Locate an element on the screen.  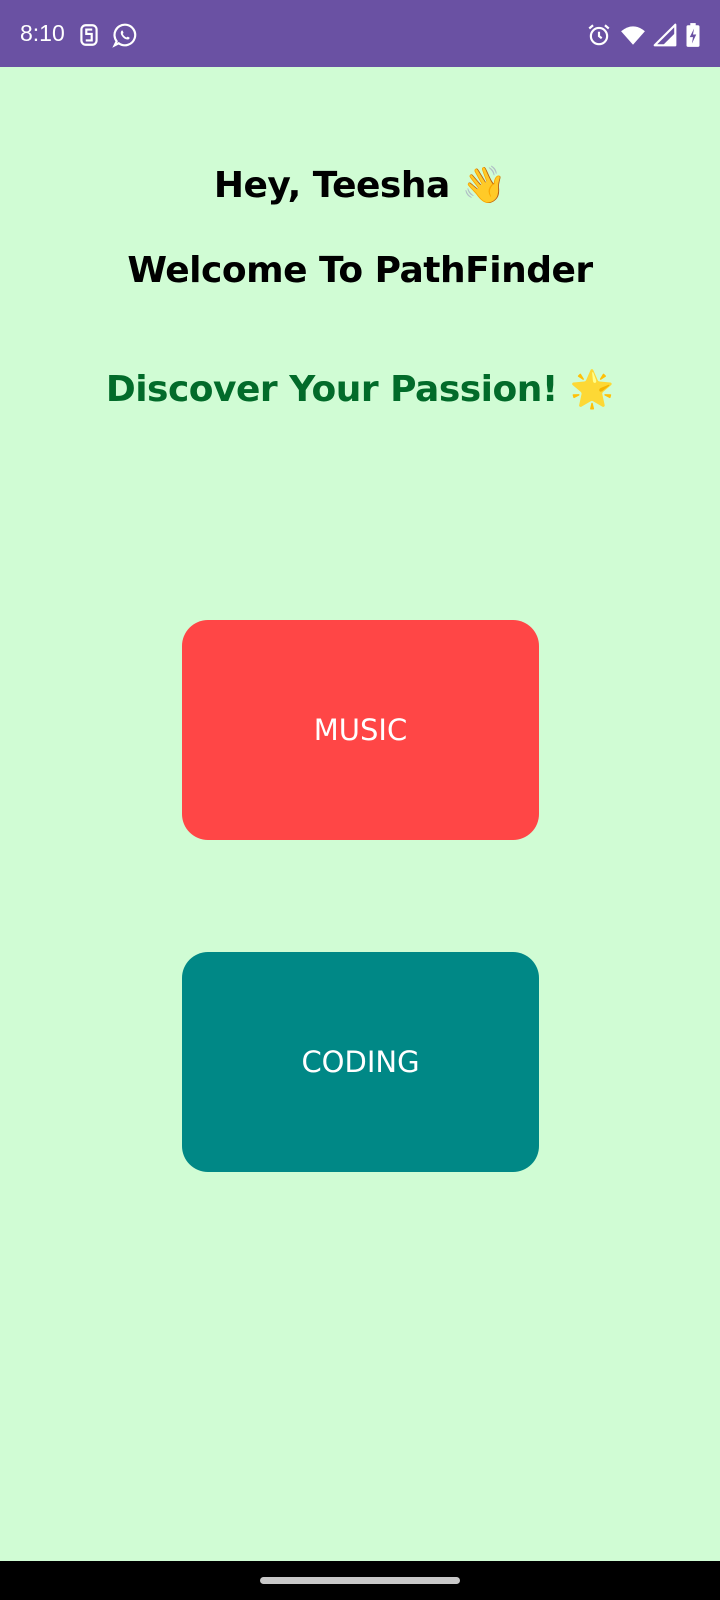
home-gesture-handle is located at coordinates (360, 1580).